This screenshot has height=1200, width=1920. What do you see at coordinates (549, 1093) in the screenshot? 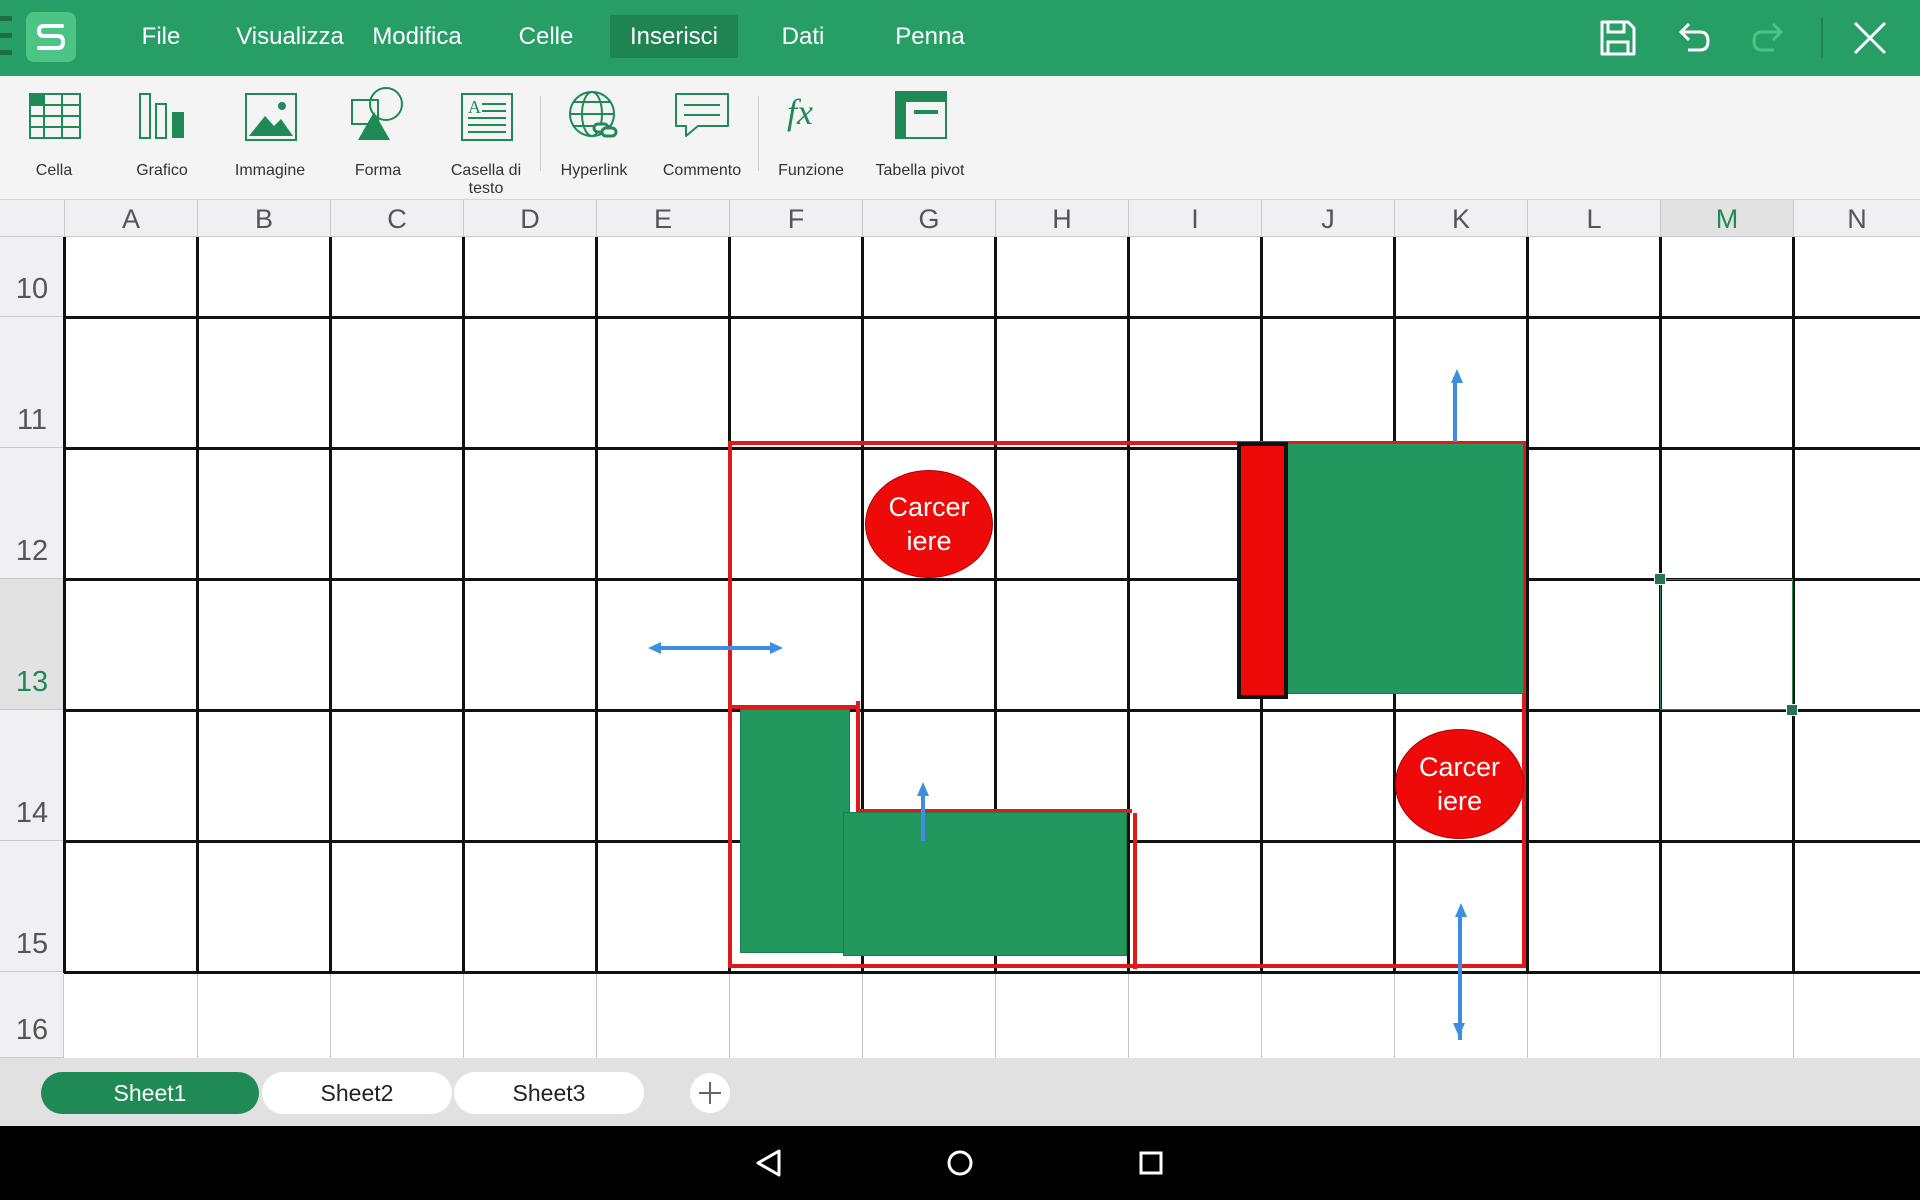
I see `sheet-tab-sheet3: Sheet3` at bounding box center [549, 1093].